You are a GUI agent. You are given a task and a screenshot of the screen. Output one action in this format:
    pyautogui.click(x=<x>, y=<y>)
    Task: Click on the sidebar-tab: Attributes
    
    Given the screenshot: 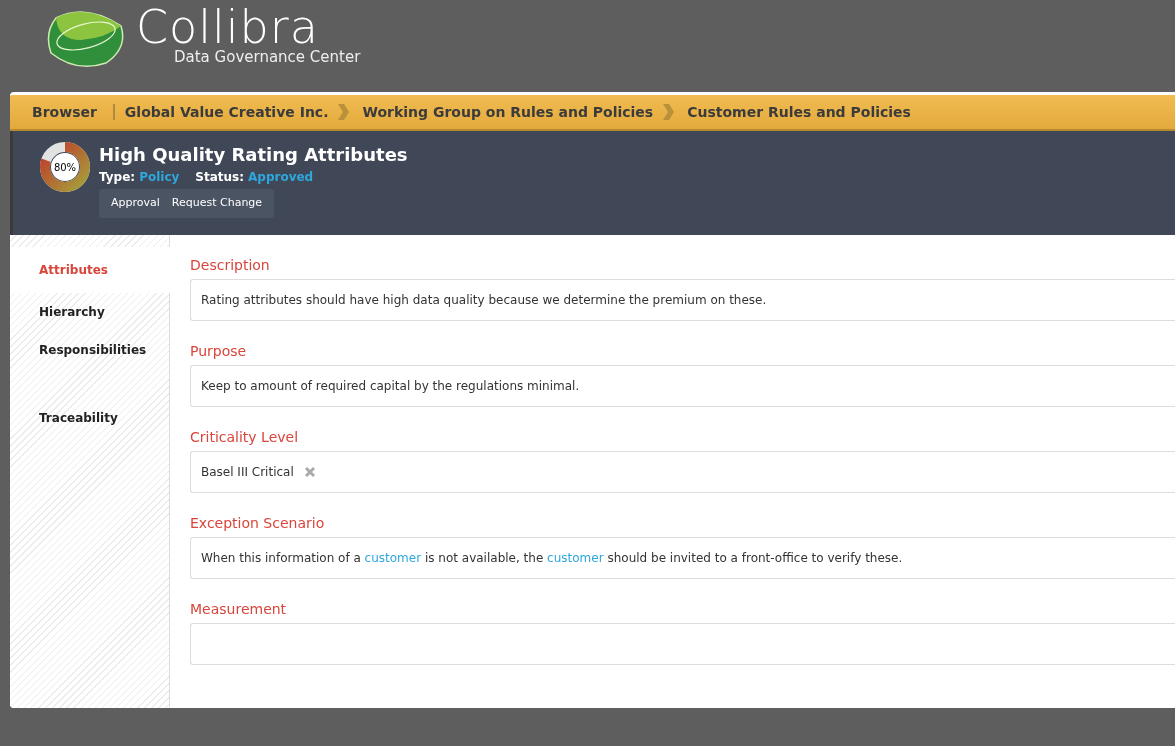 What is the action you would take?
    pyautogui.click(x=90, y=270)
    